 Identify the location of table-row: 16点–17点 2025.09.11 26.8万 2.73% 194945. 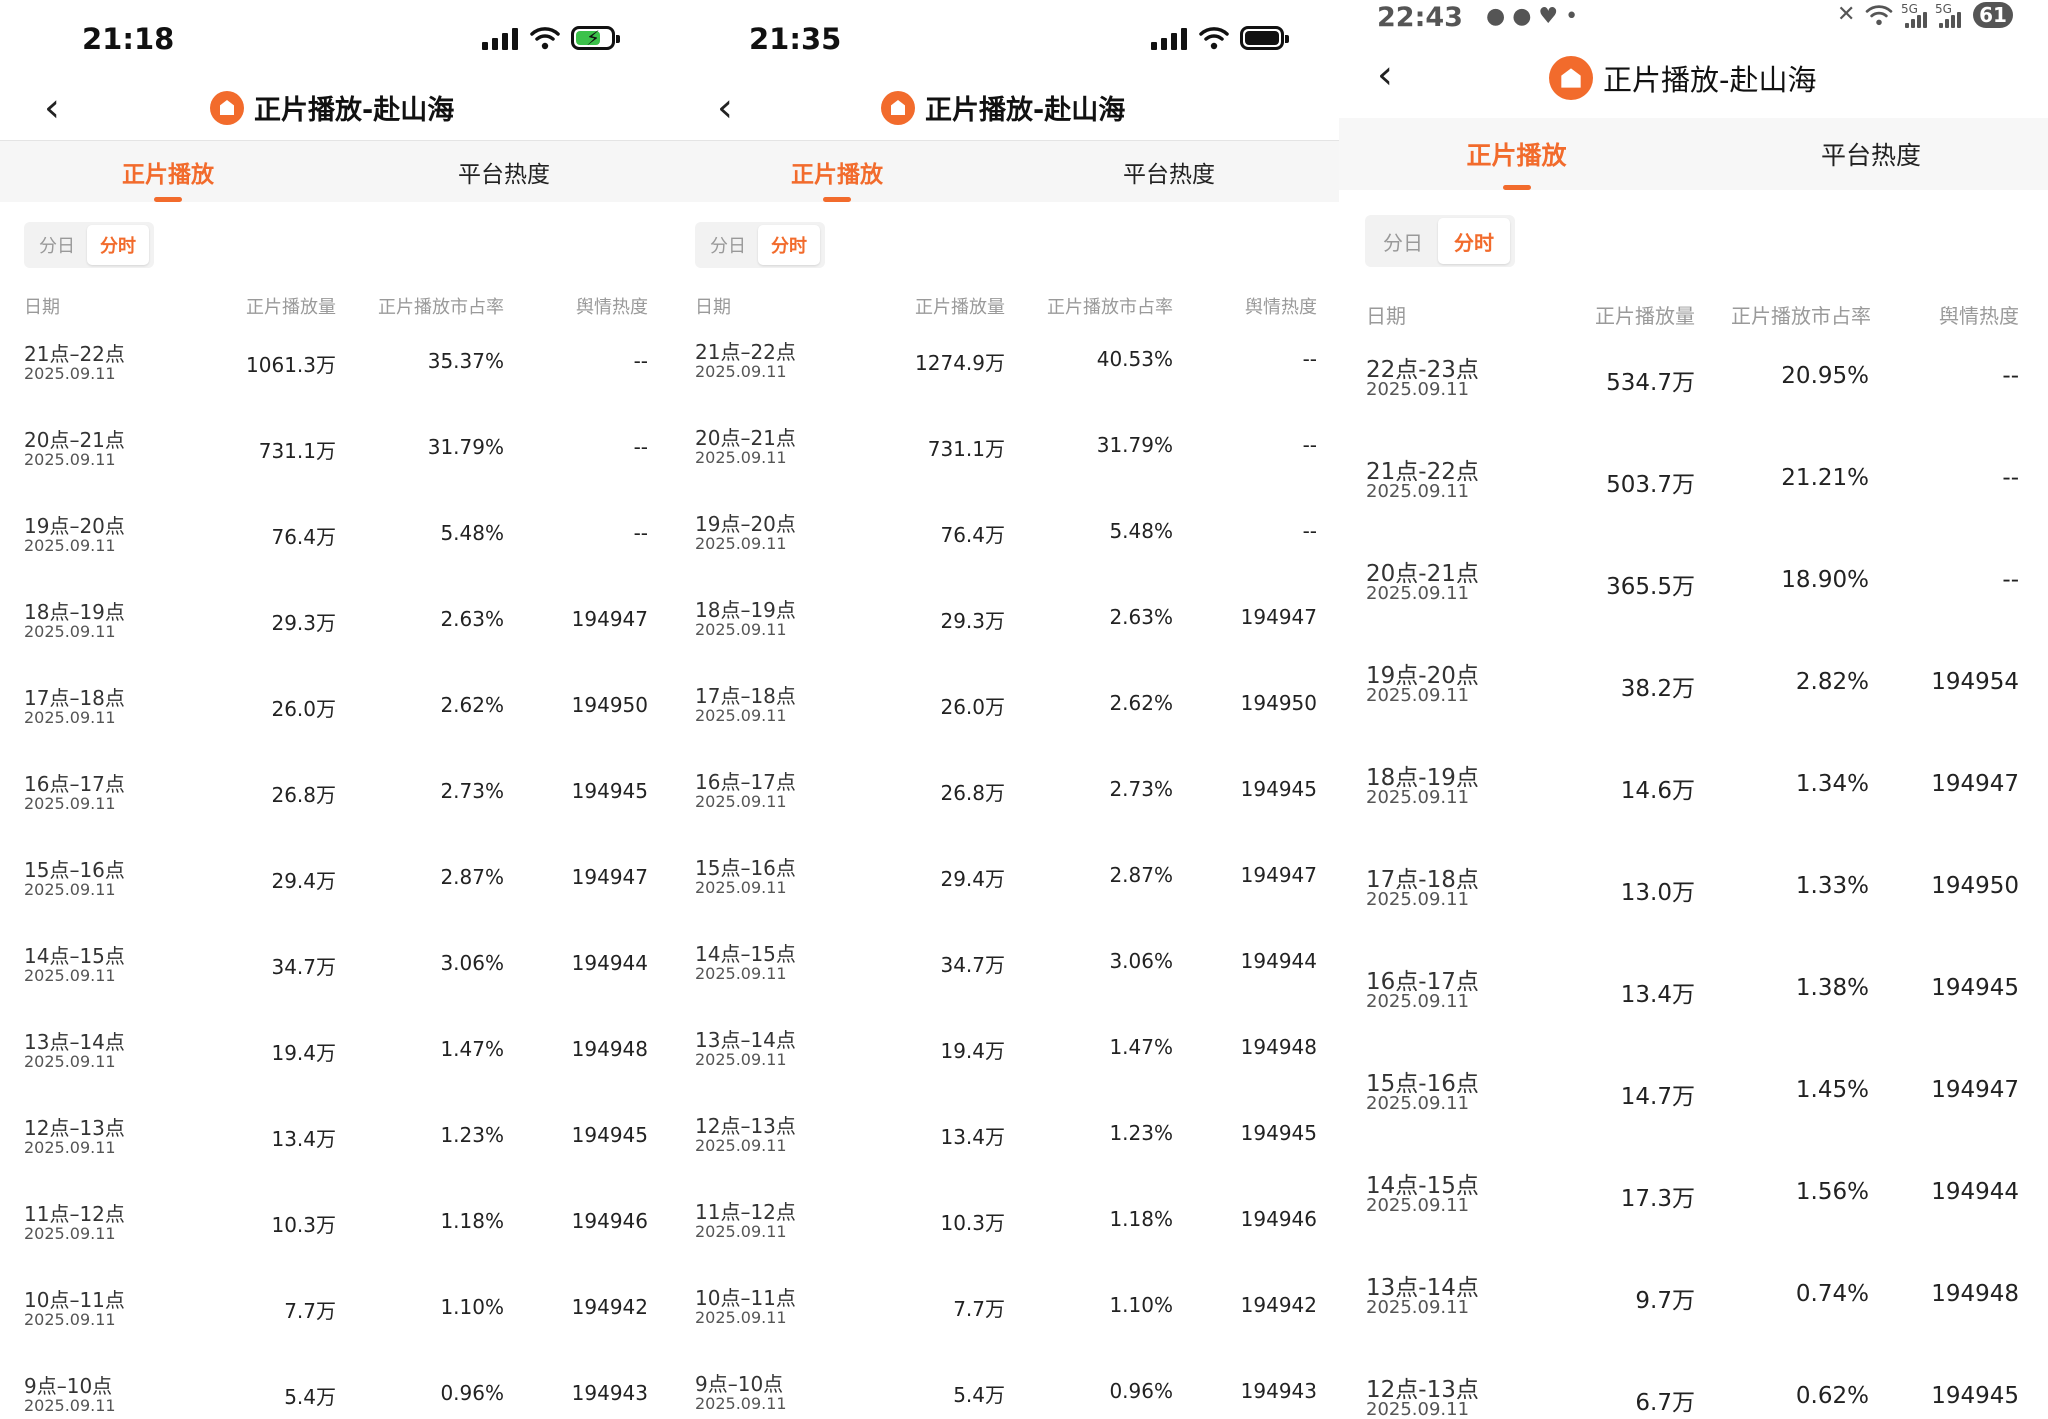
(337, 809).